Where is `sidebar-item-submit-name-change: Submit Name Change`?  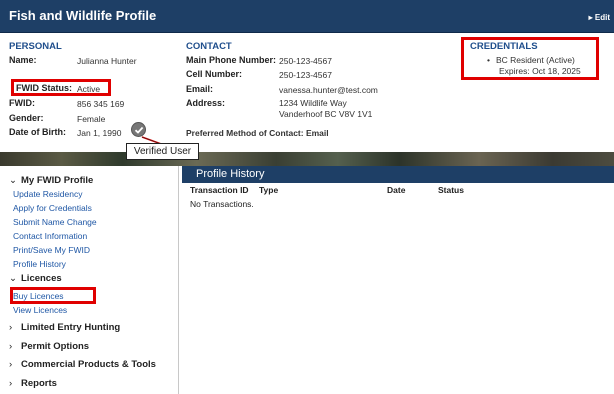
sidebar-item-submit-name-change: Submit Name Change is located at coordinates (55, 222).